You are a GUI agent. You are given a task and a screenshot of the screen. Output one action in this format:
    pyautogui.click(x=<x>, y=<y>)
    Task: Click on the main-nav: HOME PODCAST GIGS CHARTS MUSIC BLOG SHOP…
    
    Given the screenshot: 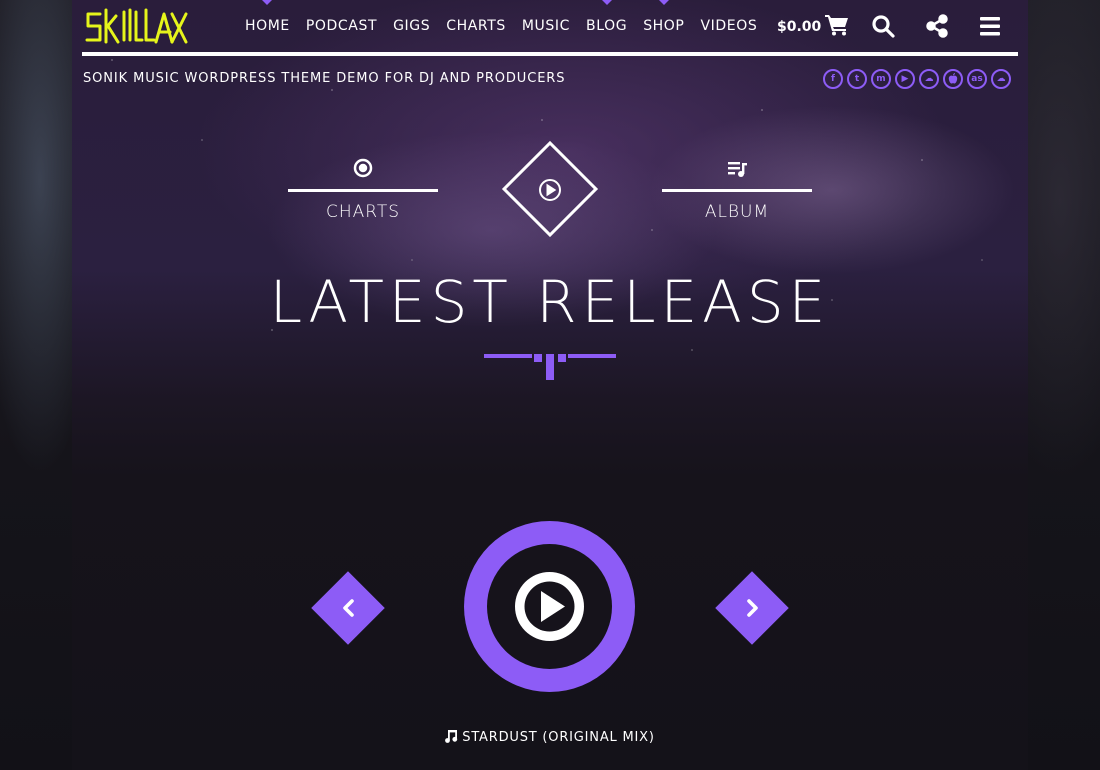 What is the action you would take?
    pyautogui.click(x=501, y=18)
    